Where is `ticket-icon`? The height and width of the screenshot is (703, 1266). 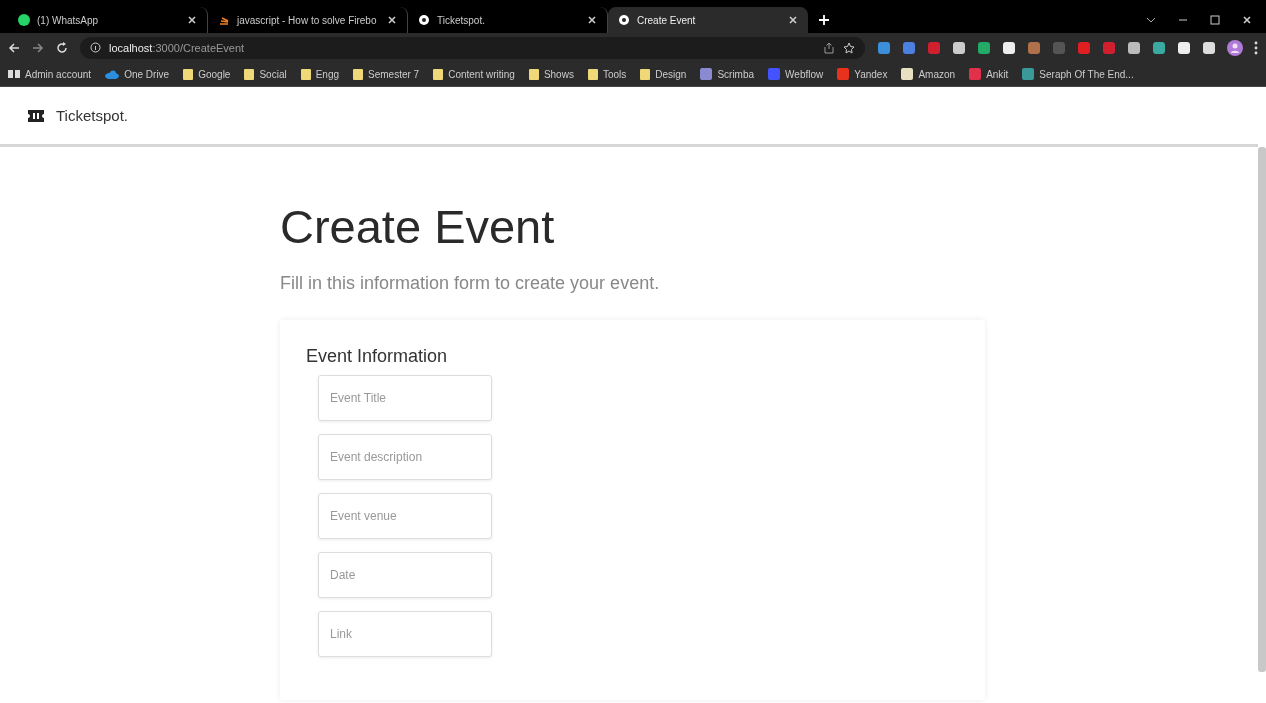 ticket-icon is located at coordinates (36, 115).